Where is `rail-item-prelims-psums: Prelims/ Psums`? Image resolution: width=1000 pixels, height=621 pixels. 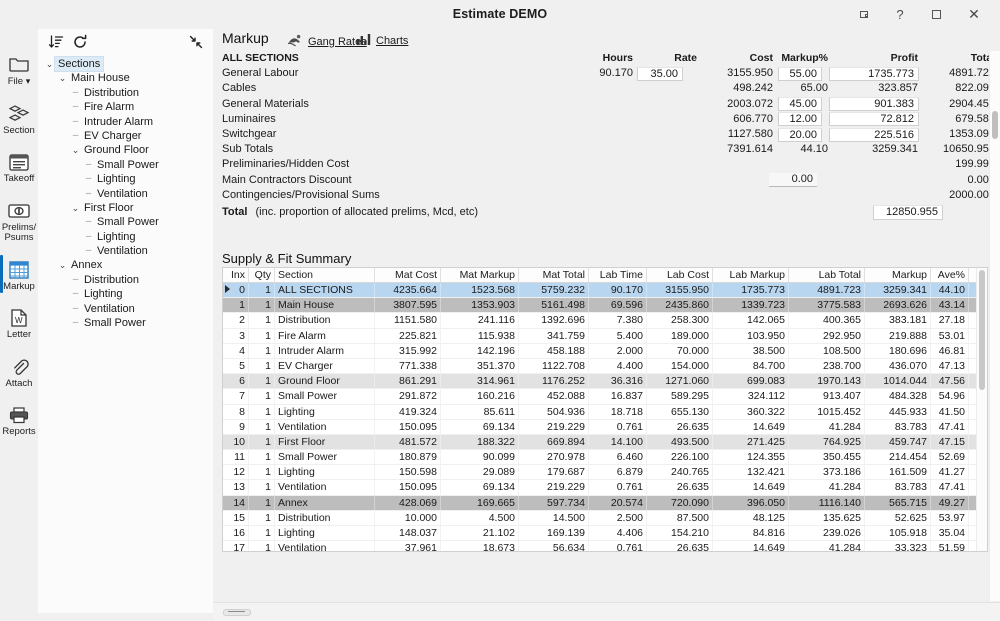
rail-item-prelims-psums: Prelims/ Psums is located at coordinates (19, 220).